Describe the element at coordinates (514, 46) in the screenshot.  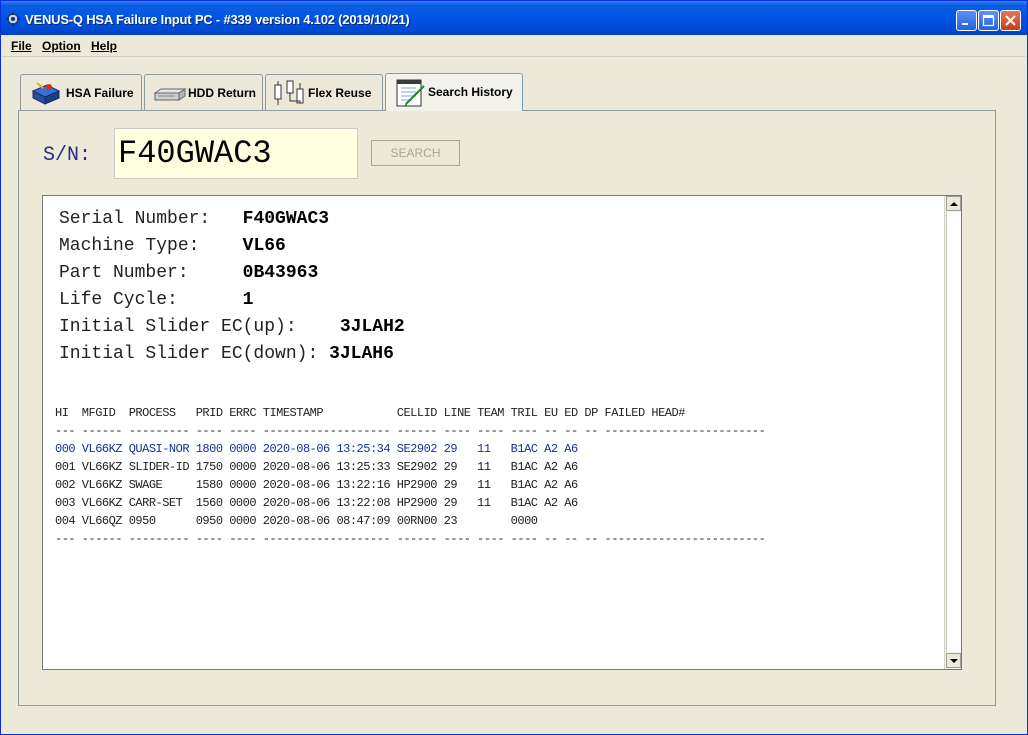
I see `menu-bar: File Option Help` at that location.